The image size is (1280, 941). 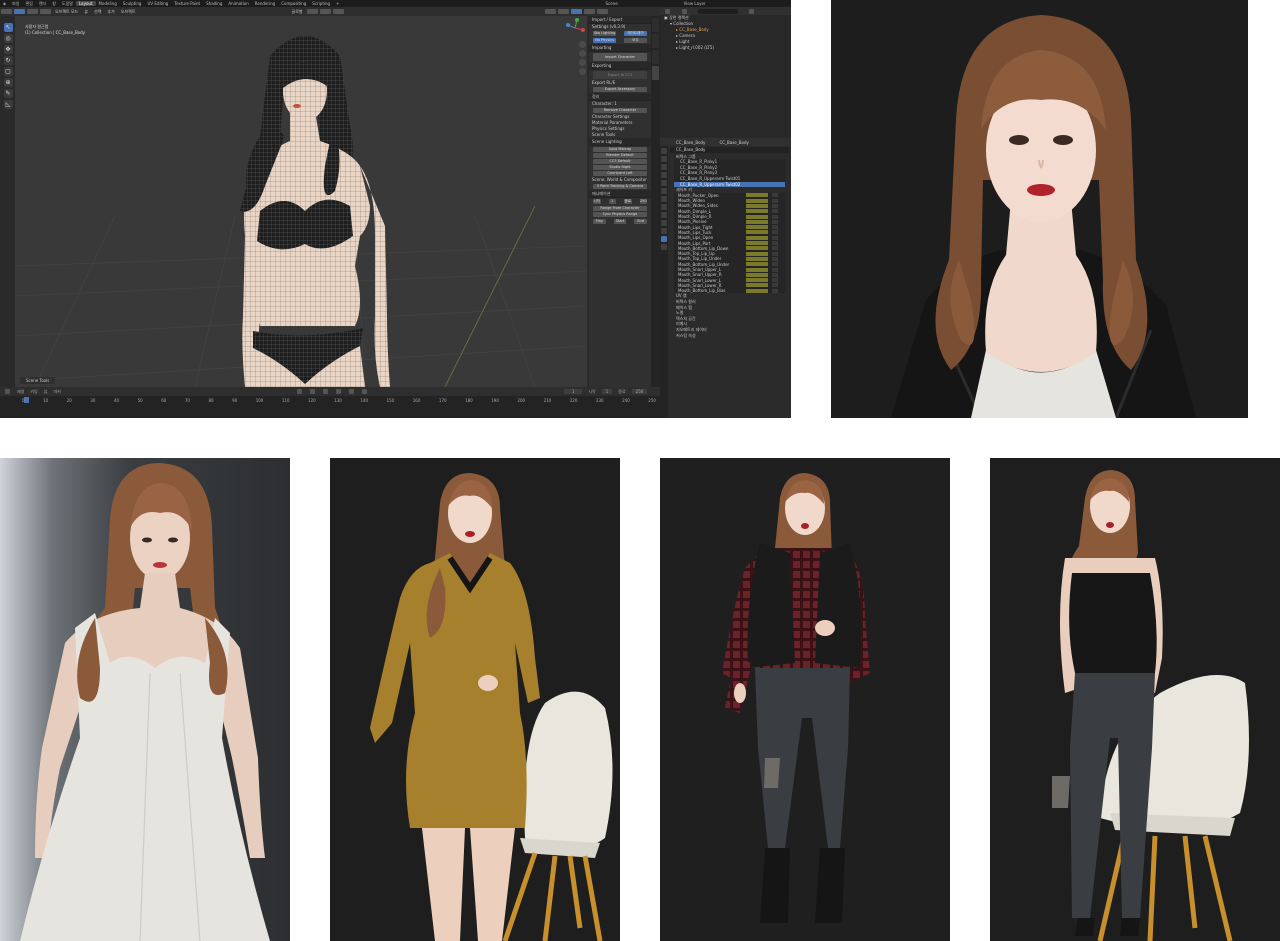 What do you see at coordinates (299, 391) in the screenshot?
I see `jump-start-icon` at bounding box center [299, 391].